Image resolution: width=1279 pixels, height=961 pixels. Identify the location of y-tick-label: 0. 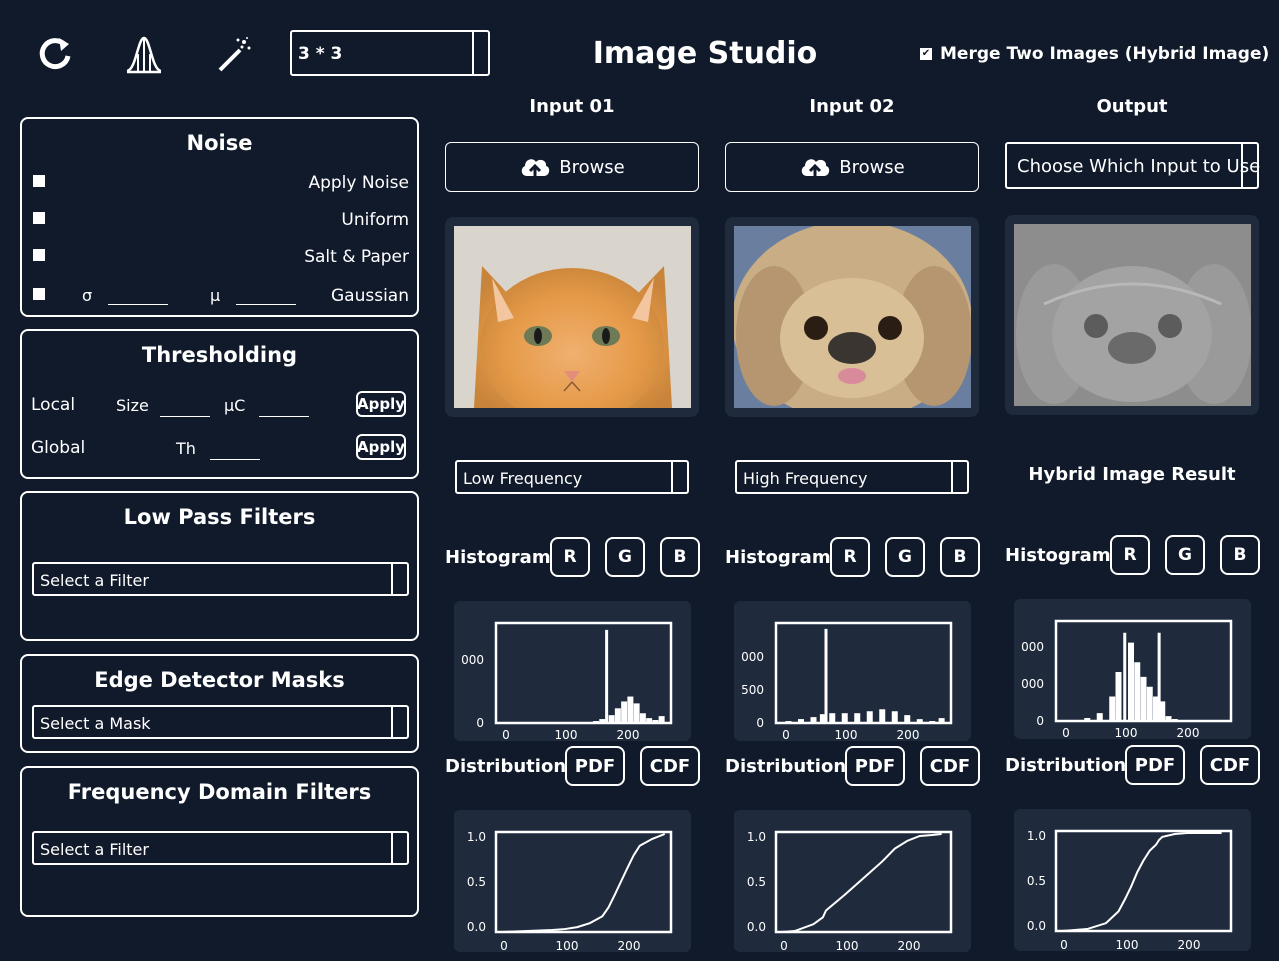
(760, 723).